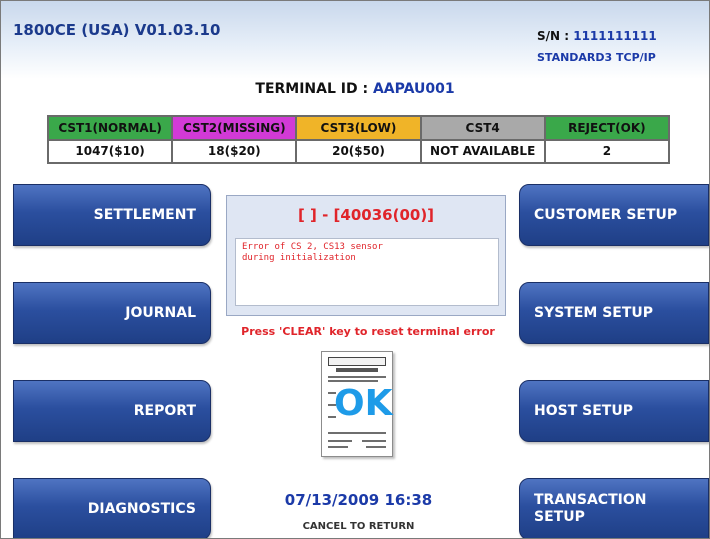 The image size is (710, 539). Describe the element at coordinates (583, 411) in the screenshot. I see `host-setup-button-label: HOST SETUP` at that location.